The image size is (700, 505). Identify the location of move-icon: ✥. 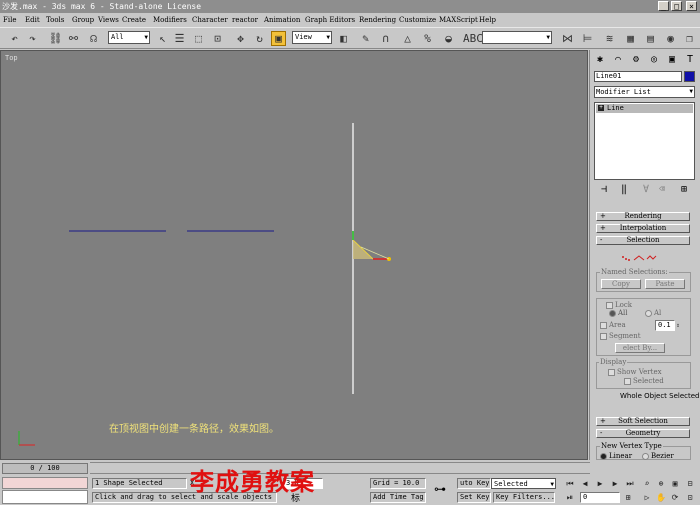
(240, 38).